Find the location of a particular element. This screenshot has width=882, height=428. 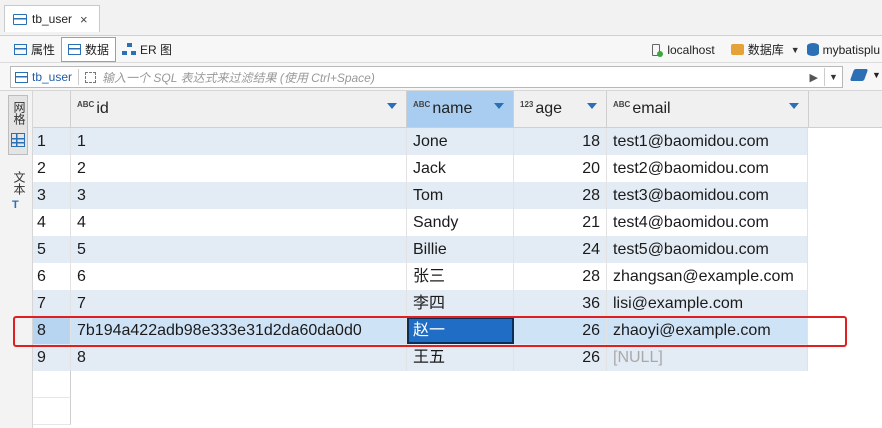

schema-label: mybatisplu is located at coordinates (851, 50).